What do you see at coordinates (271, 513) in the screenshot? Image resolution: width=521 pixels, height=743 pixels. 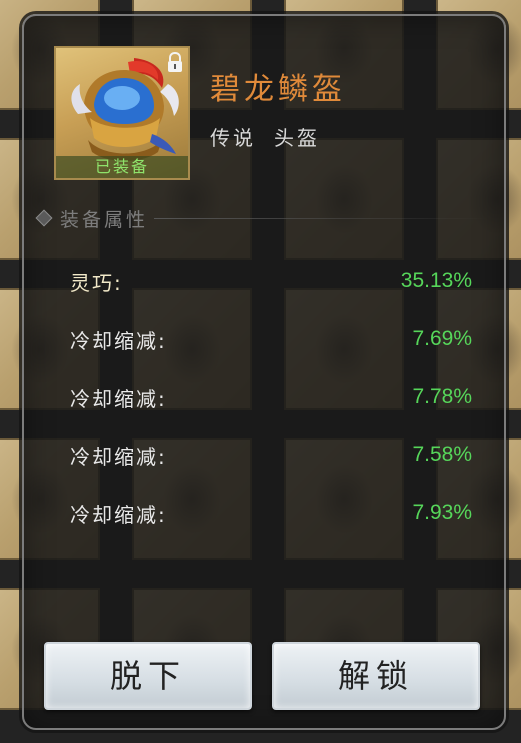 I see `attribute-row: 冷却缩减: 7.93%` at bounding box center [271, 513].